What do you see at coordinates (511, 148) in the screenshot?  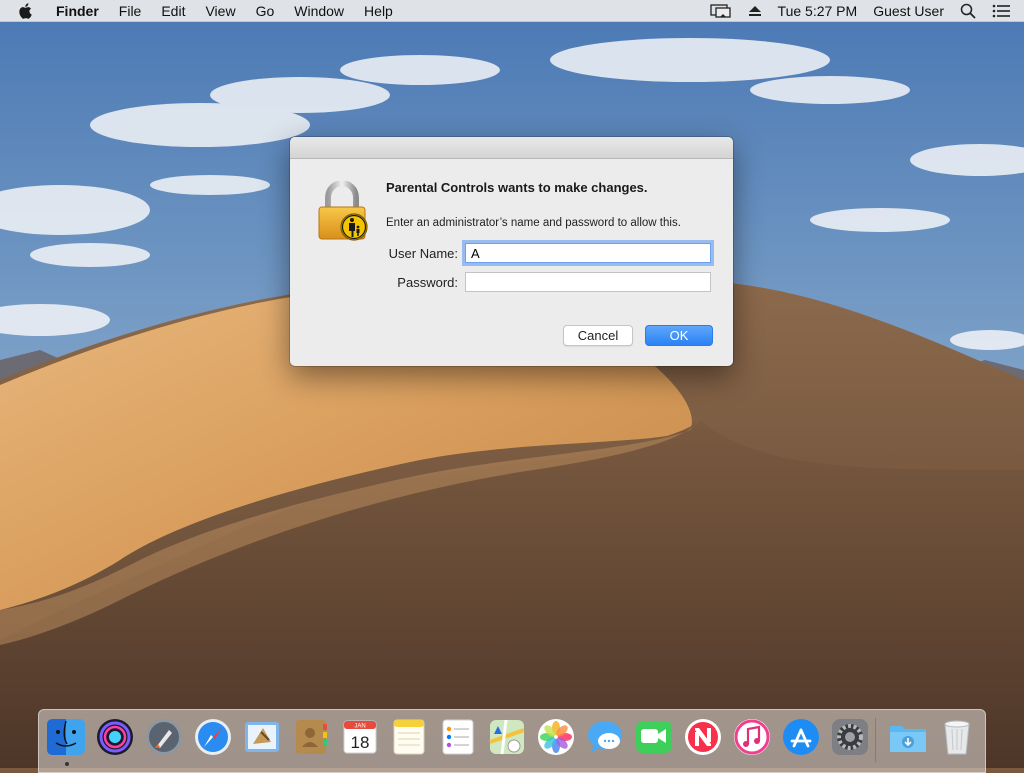 I see `dialog-titlebar` at bounding box center [511, 148].